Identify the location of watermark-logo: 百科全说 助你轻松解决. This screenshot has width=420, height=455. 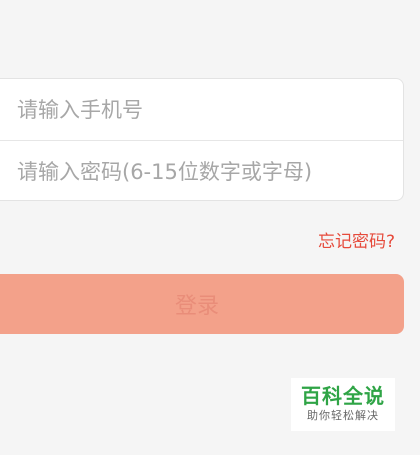
(343, 404).